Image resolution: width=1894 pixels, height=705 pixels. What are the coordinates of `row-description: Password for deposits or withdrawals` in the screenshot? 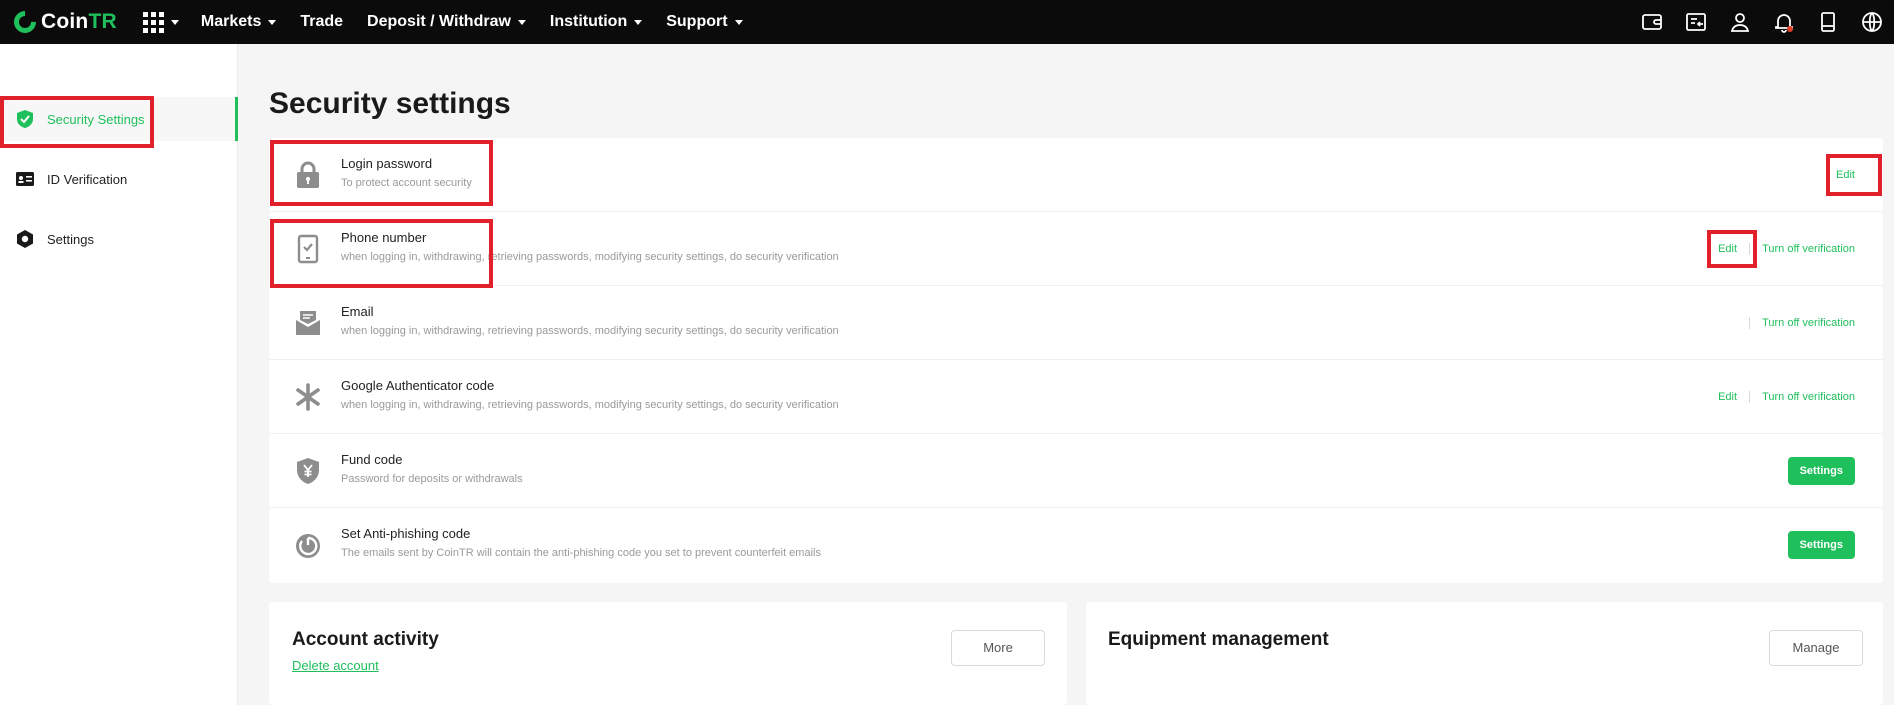 It's located at (432, 479).